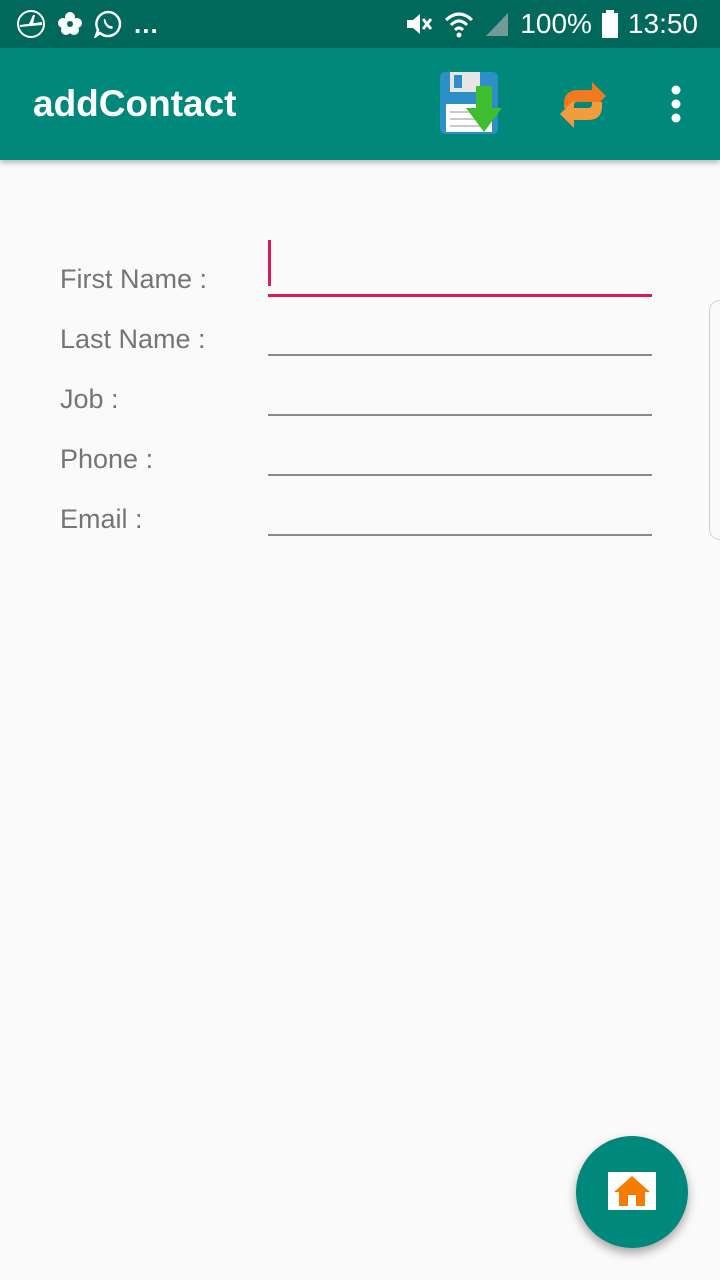 This screenshot has height=1280, width=720. I want to click on email-row: Email :, so click(360, 519).